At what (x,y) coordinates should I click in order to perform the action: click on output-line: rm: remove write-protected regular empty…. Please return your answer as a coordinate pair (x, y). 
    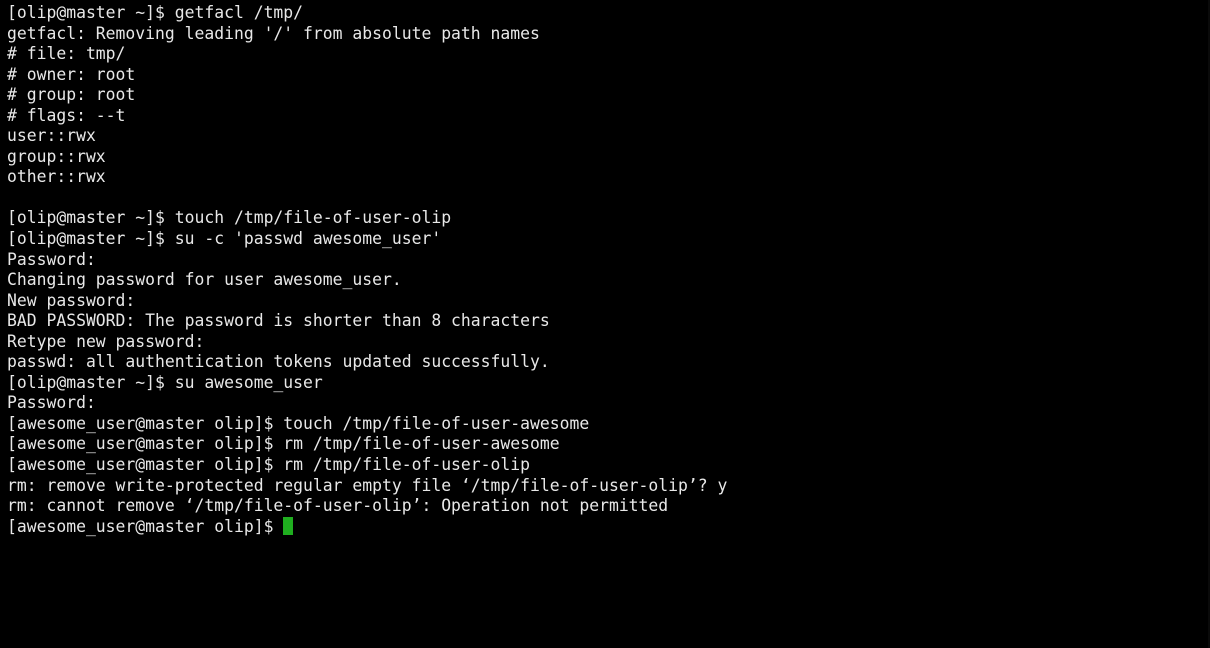
    Looking at the image, I should click on (367, 485).